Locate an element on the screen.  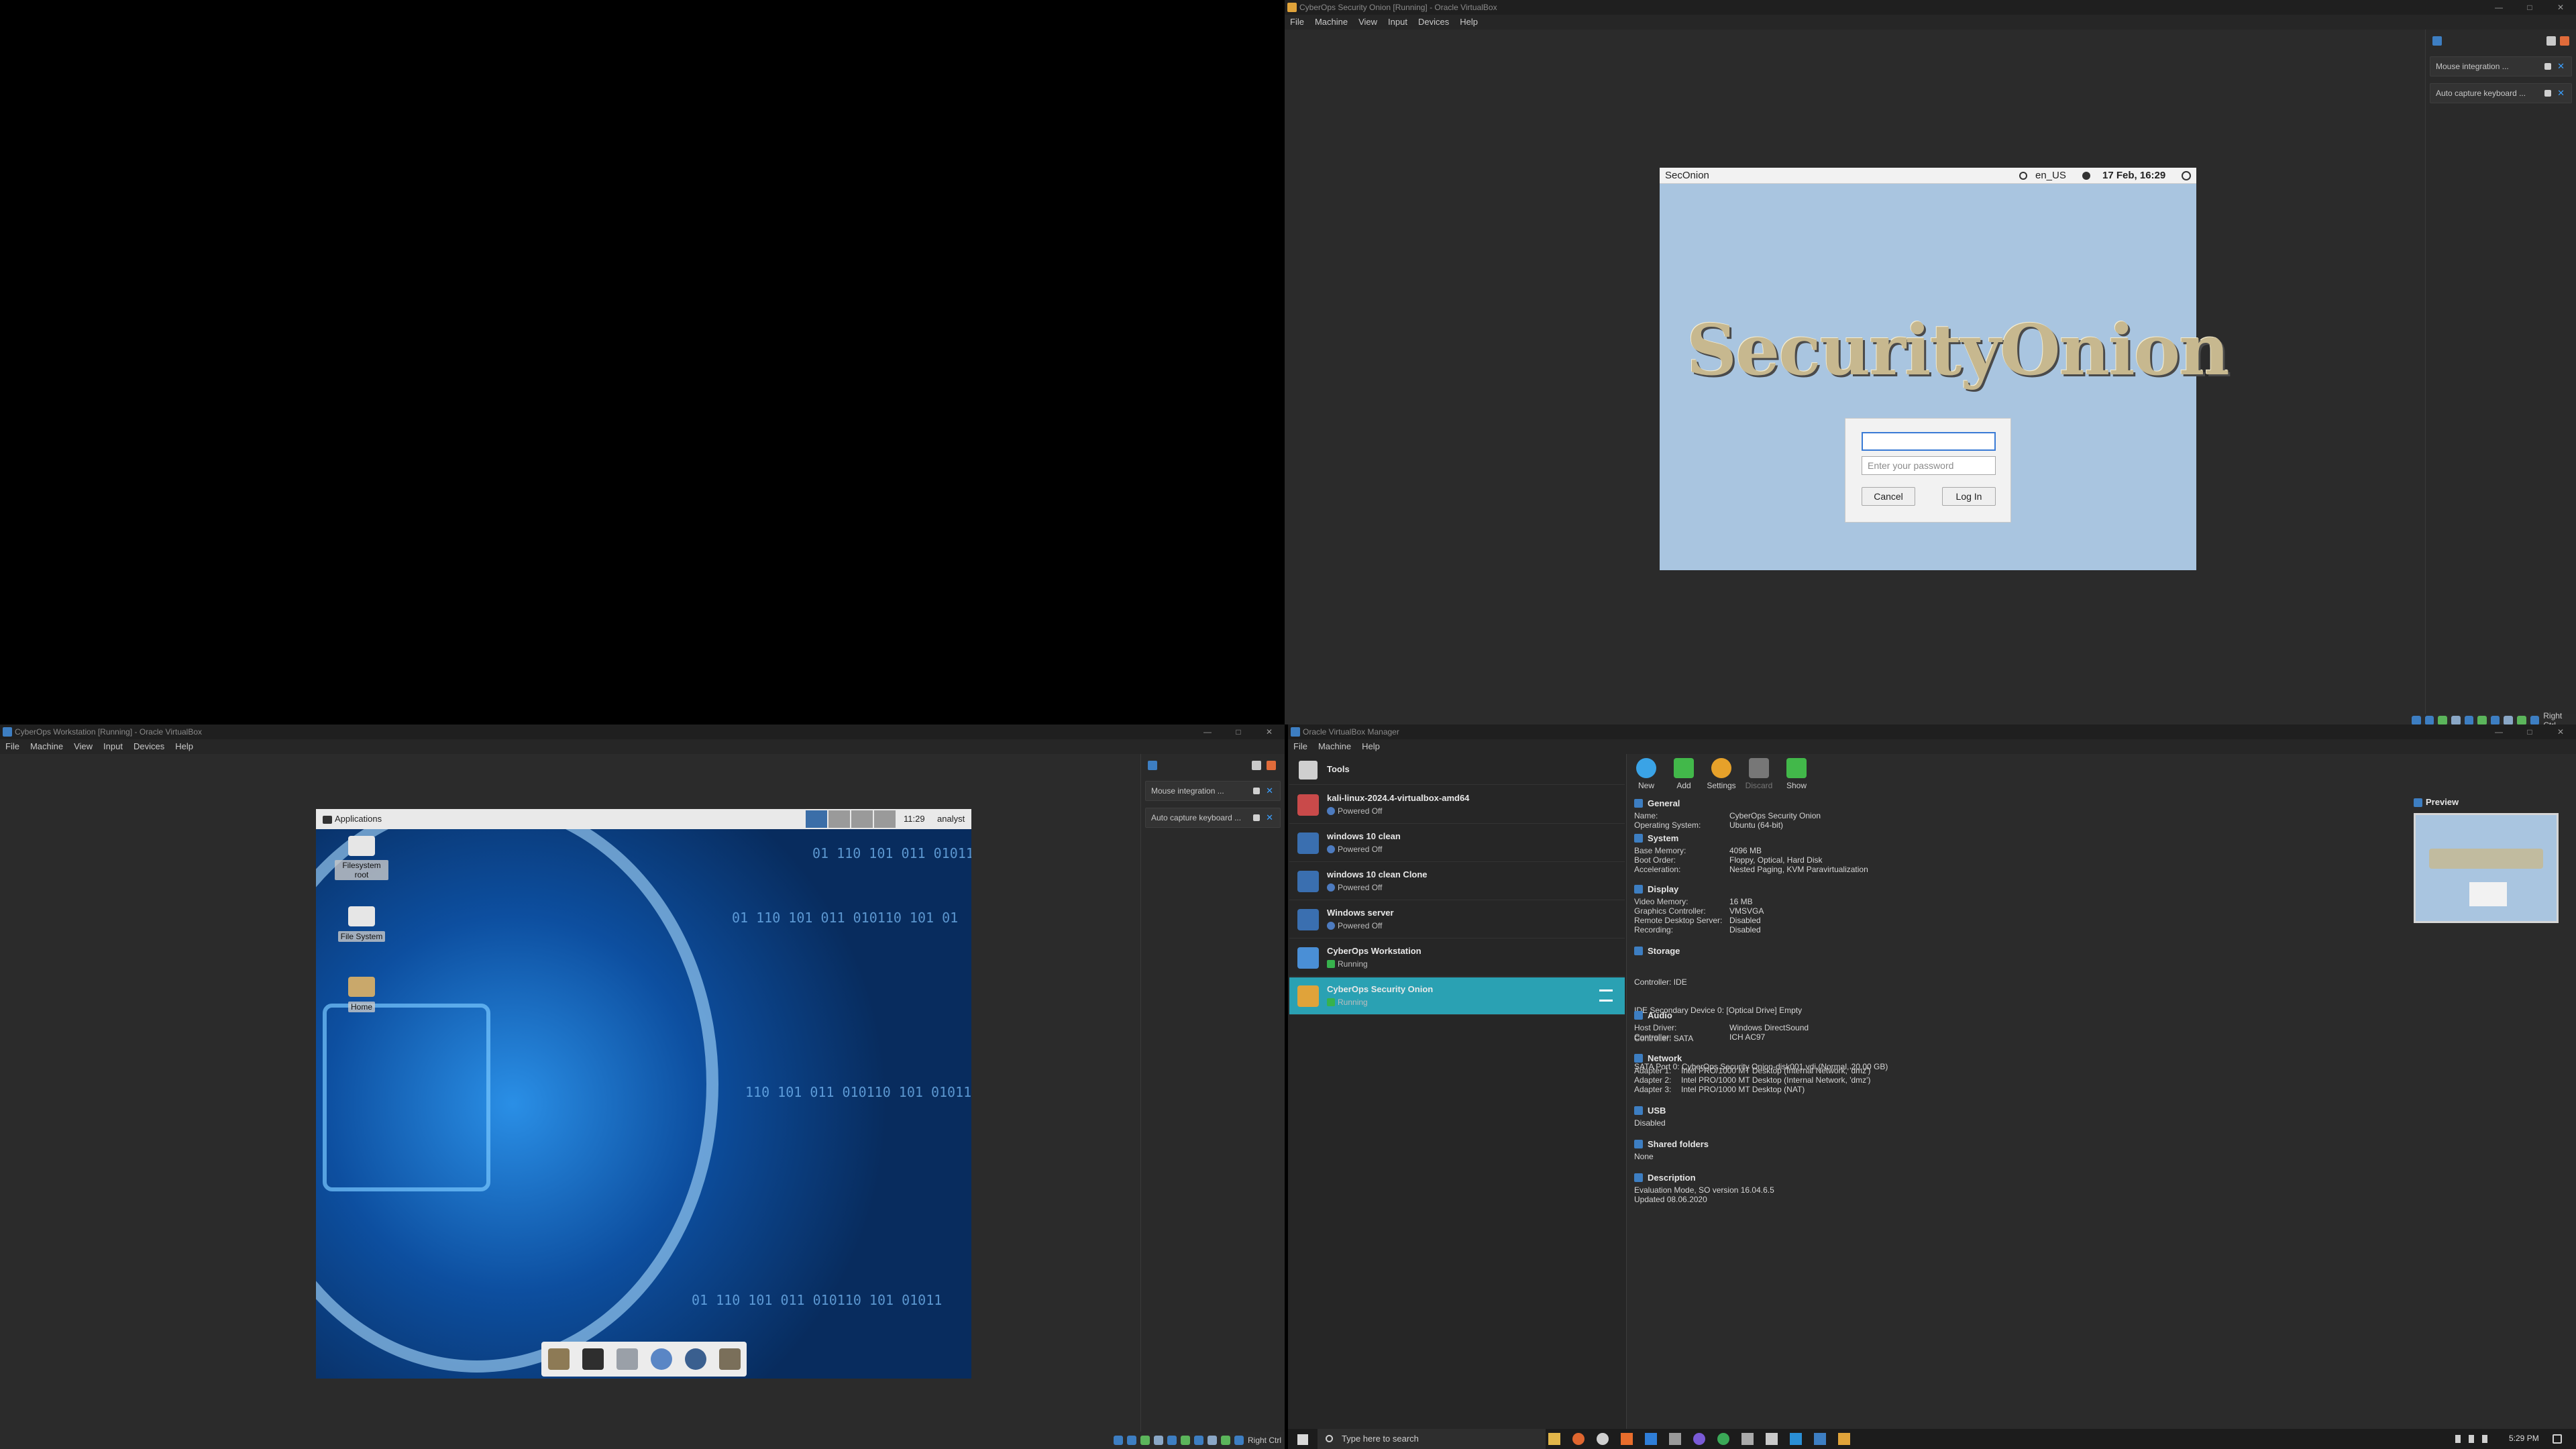
menu-input: Input is located at coordinates (113, 746).